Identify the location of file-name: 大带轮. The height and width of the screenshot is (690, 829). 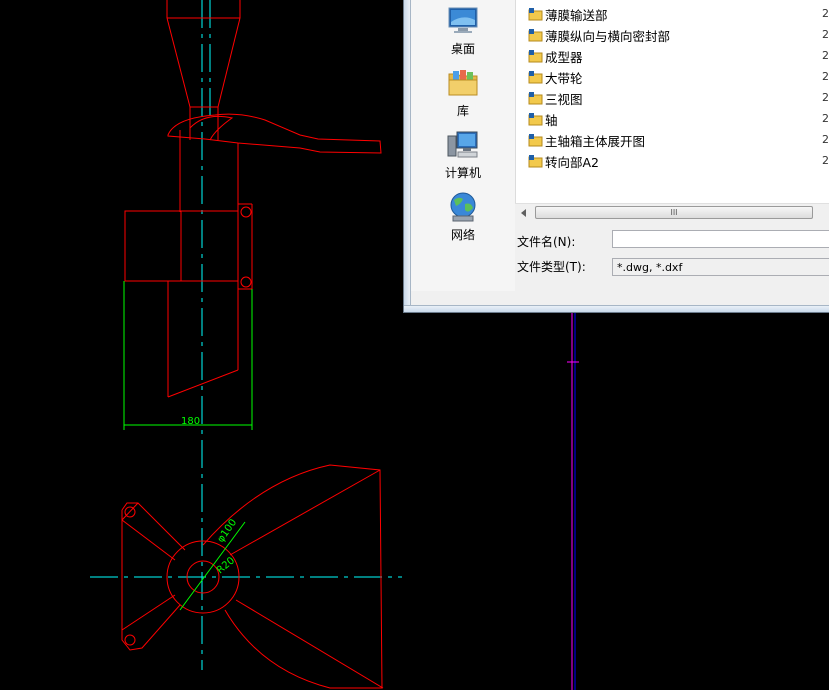
(564, 78).